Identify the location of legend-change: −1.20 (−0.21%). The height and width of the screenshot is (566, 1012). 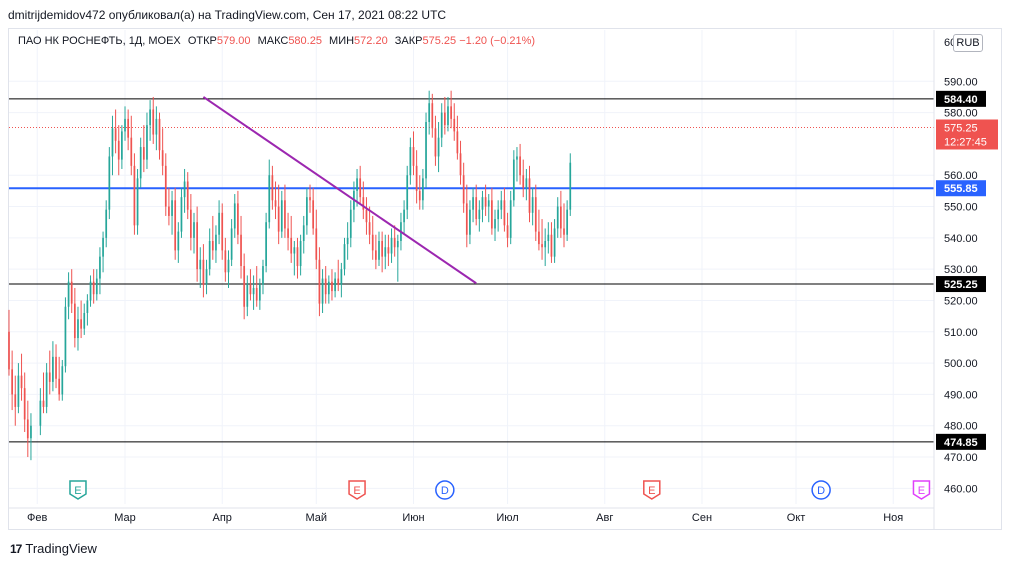
(497, 41).